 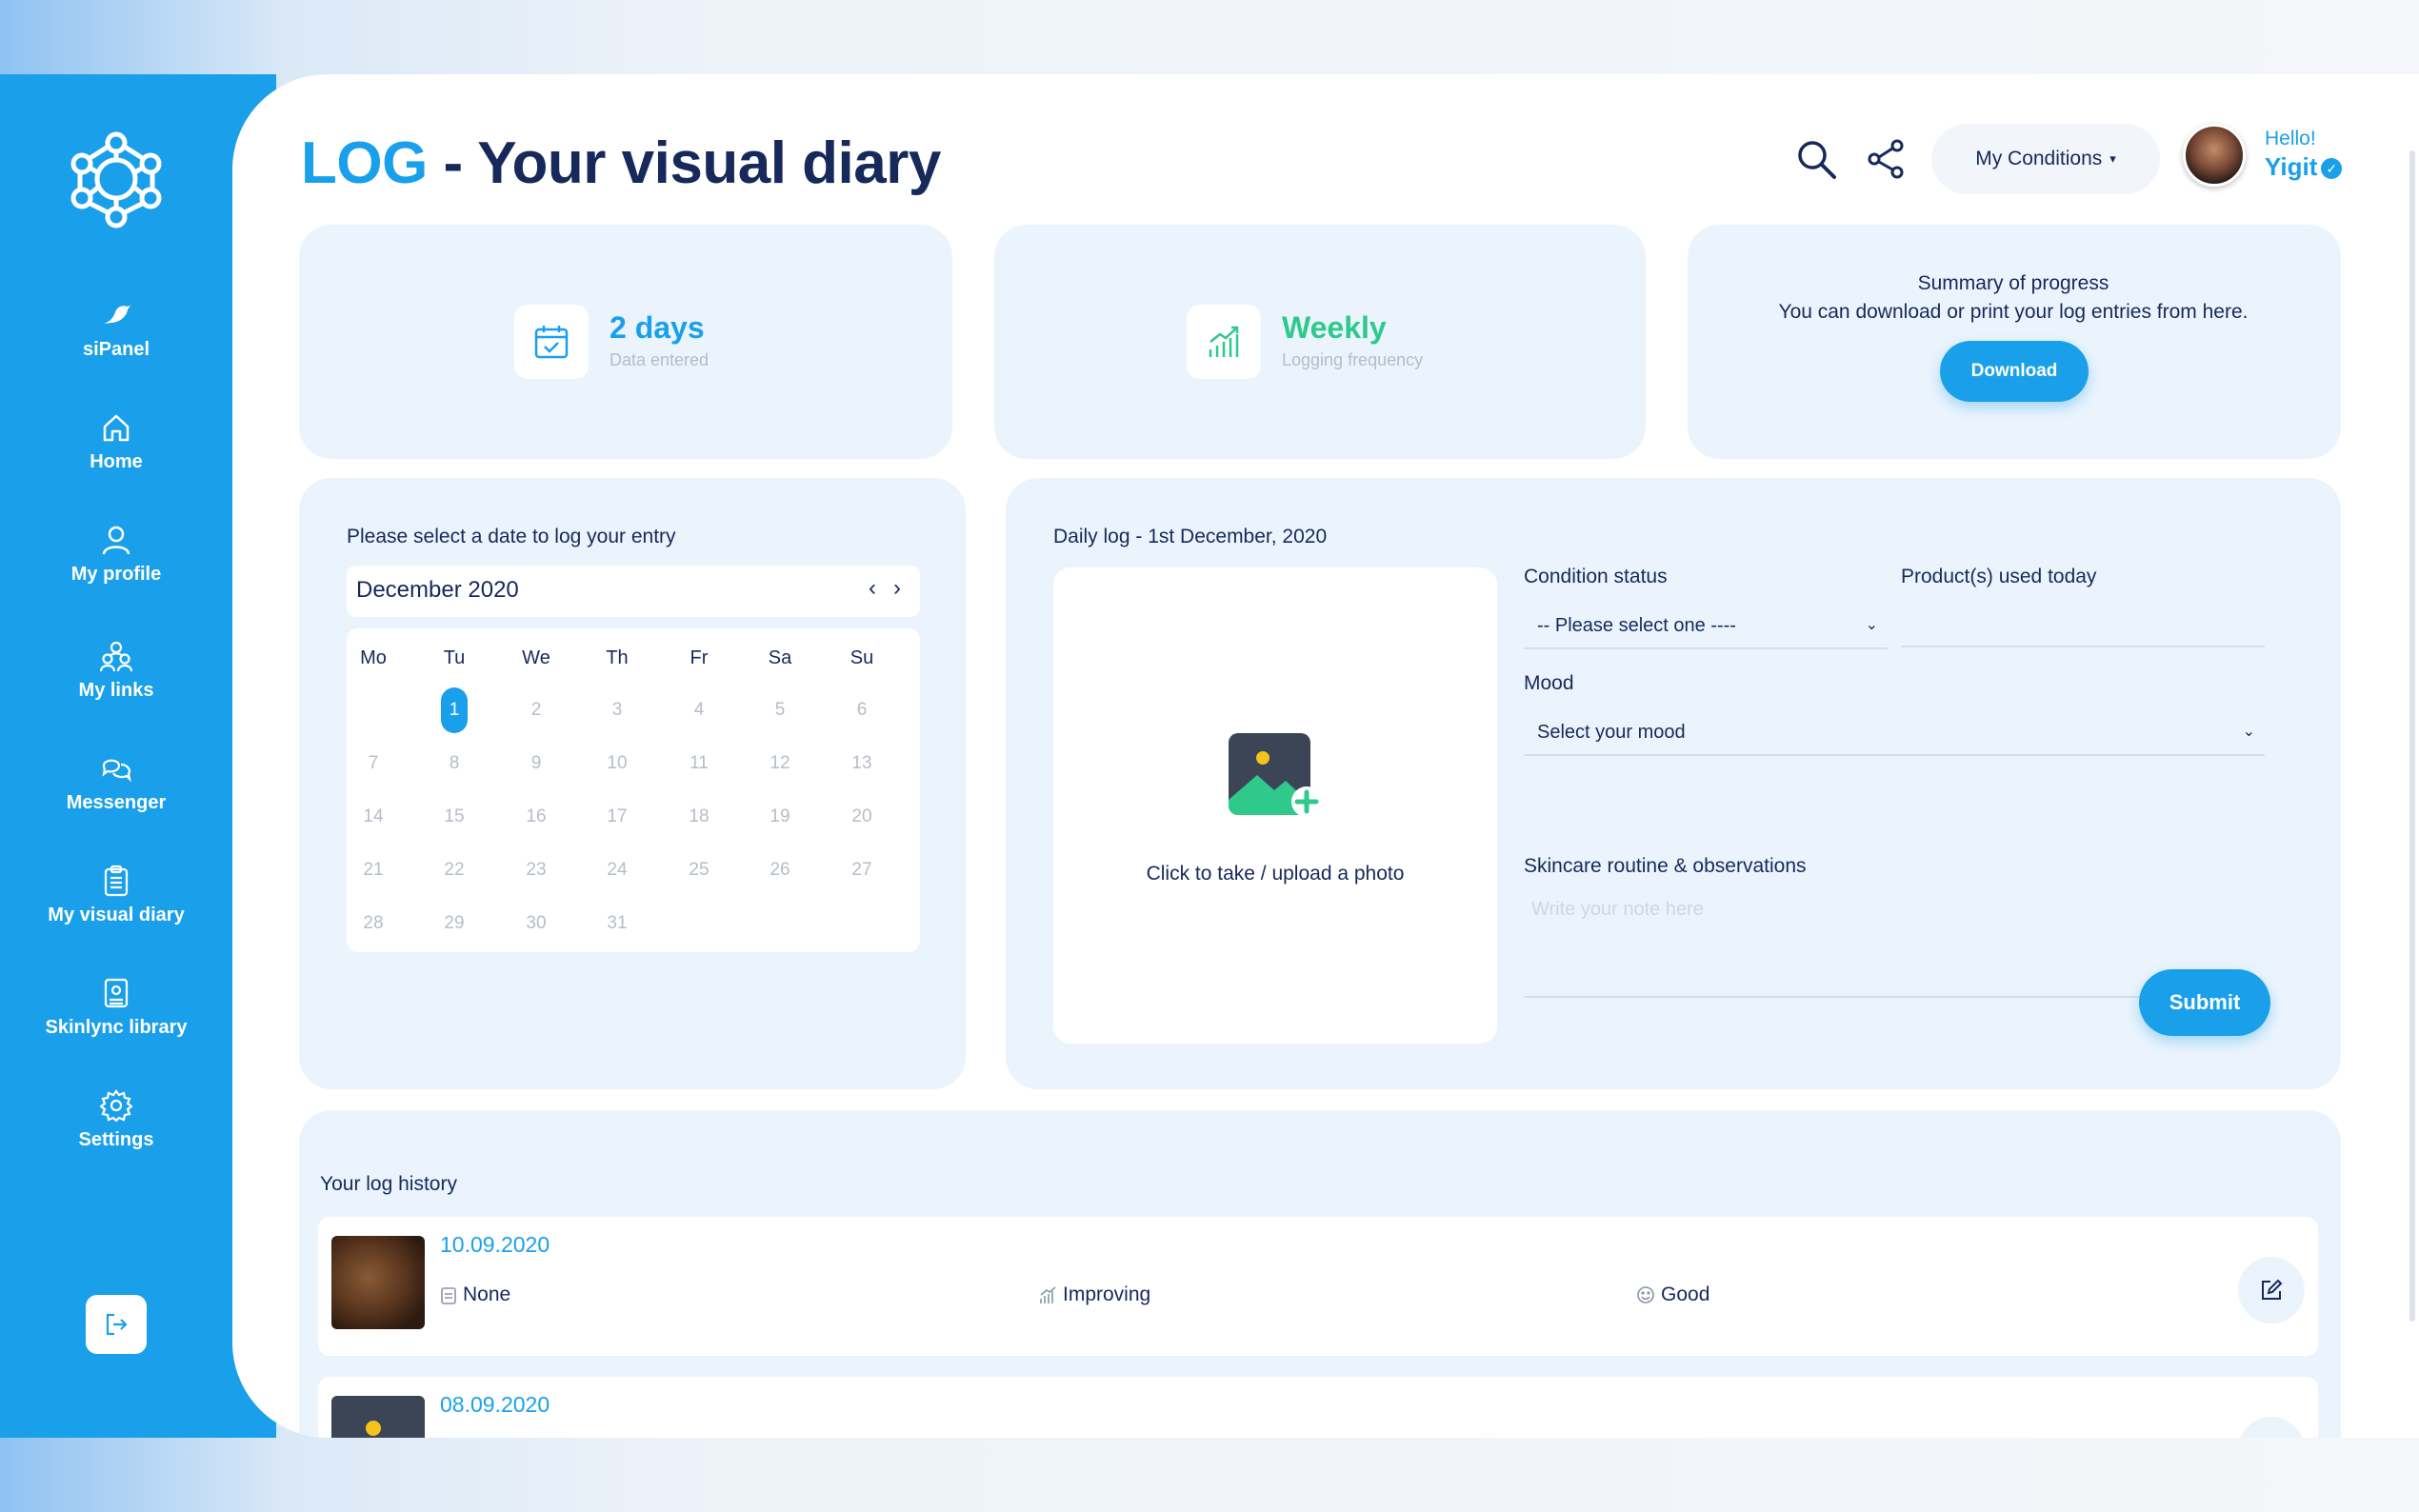 What do you see at coordinates (1318, 1286) in the screenshot?
I see `history-row: 10.09.2020 None Improving Good` at bounding box center [1318, 1286].